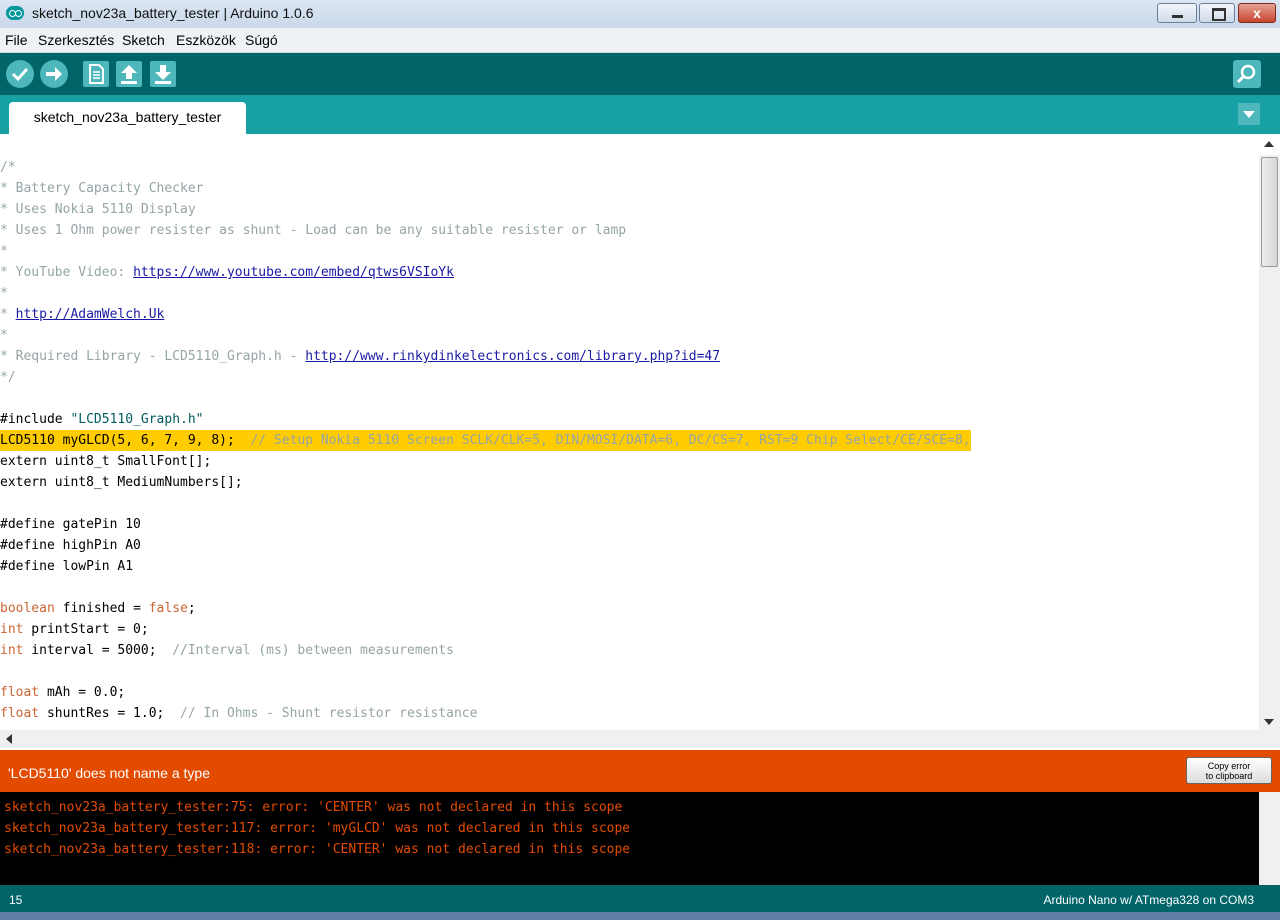 The height and width of the screenshot is (920, 1280). What do you see at coordinates (127, 118) in the screenshot?
I see `tab-sketch: sketch_nov23a_battery_tester` at bounding box center [127, 118].